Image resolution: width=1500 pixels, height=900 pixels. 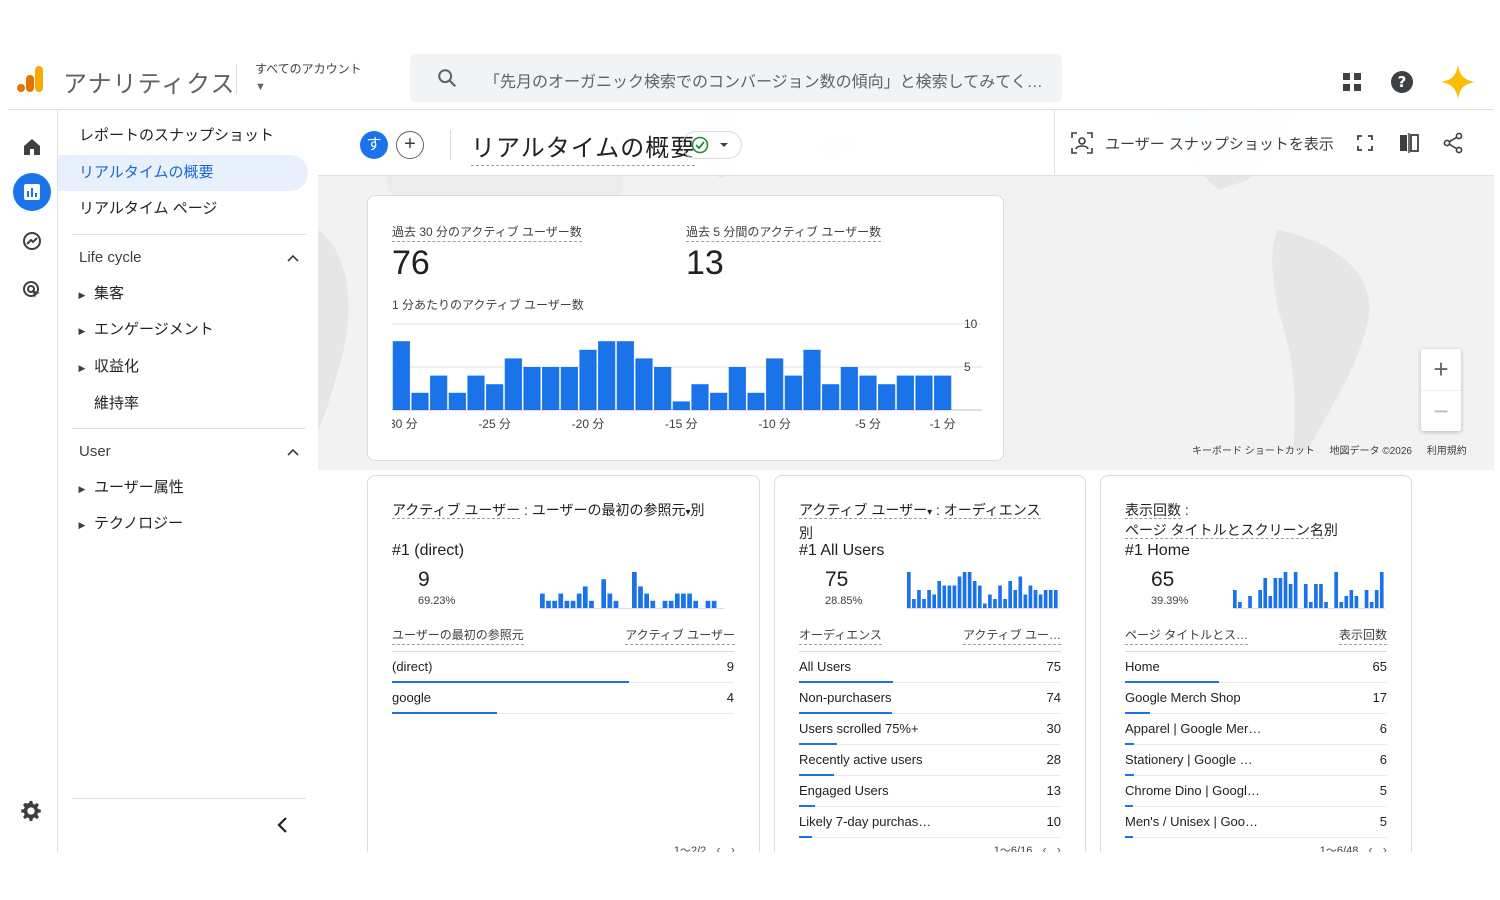 What do you see at coordinates (31, 813) in the screenshot?
I see `gear-icon` at bounding box center [31, 813].